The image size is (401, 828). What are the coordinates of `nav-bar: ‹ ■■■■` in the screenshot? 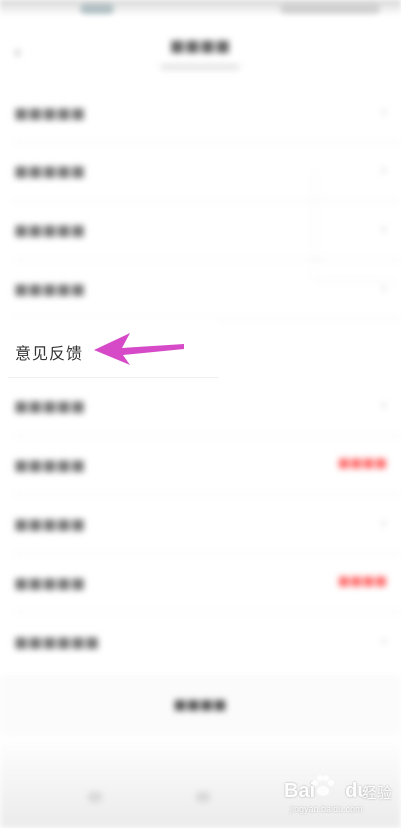 It's located at (200, 50).